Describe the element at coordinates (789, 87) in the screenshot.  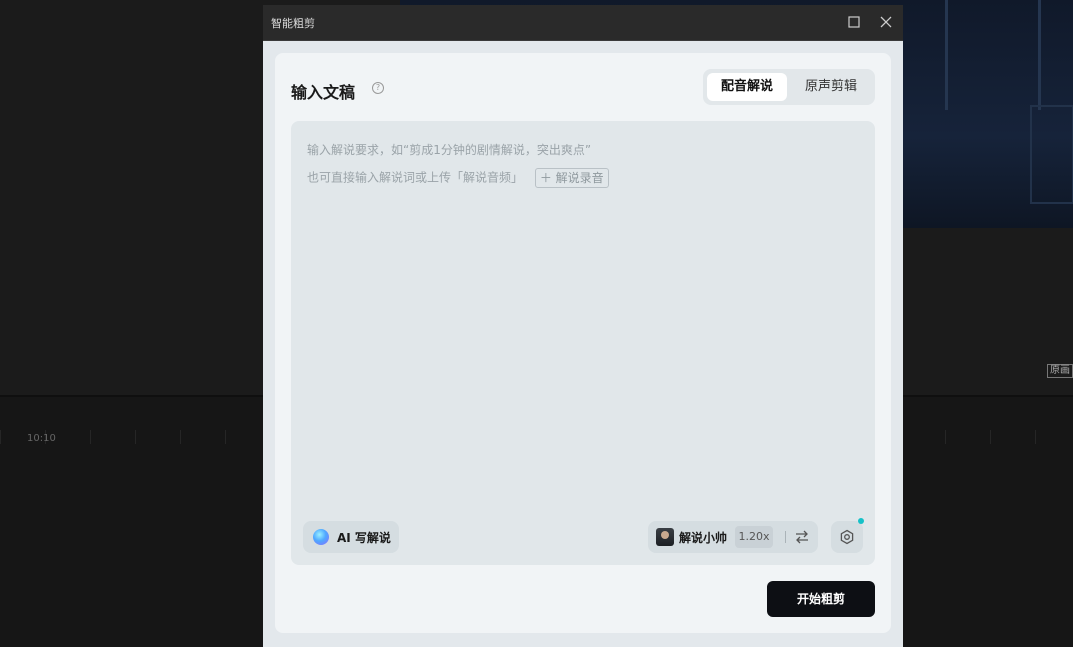
I see `mode-segmented-control: 配音解说 原声剪辑` at that location.